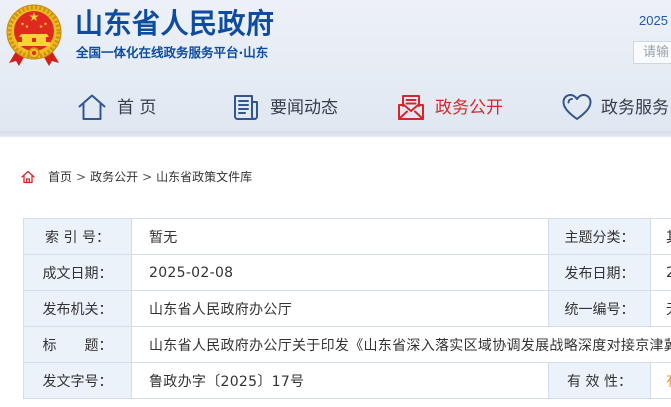  What do you see at coordinates (660, 308) in the screenshot?
I see `unified-number-value: 无` at bounding box center [660, 308].